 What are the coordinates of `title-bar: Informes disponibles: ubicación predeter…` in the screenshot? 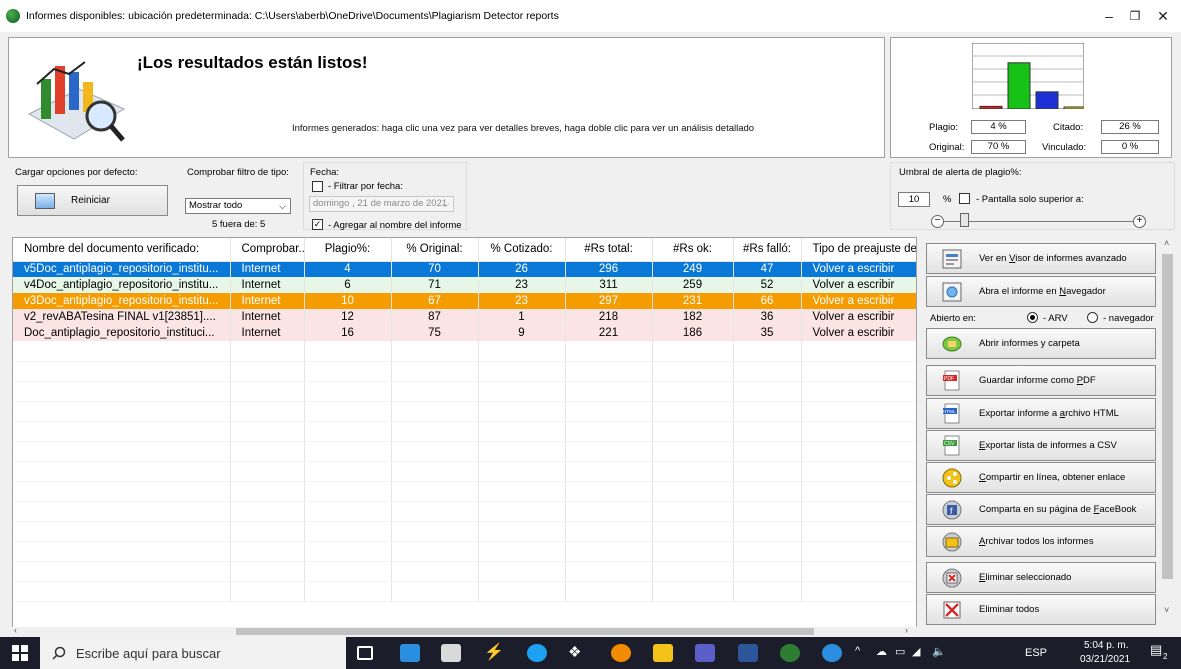 It's located at (590, 16).